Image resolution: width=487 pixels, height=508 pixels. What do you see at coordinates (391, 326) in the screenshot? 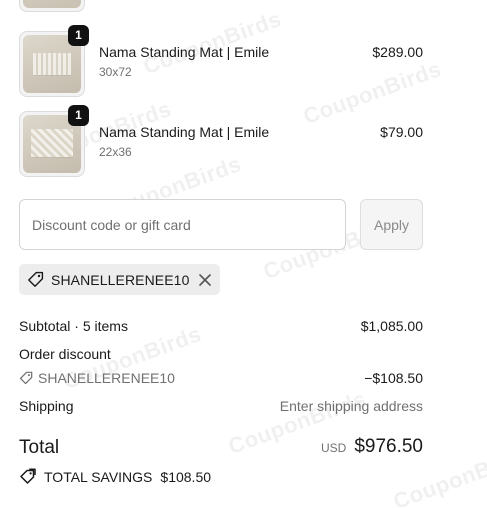
I see `subtotal-value: $1,085.00` at bounding box center [391, 326].